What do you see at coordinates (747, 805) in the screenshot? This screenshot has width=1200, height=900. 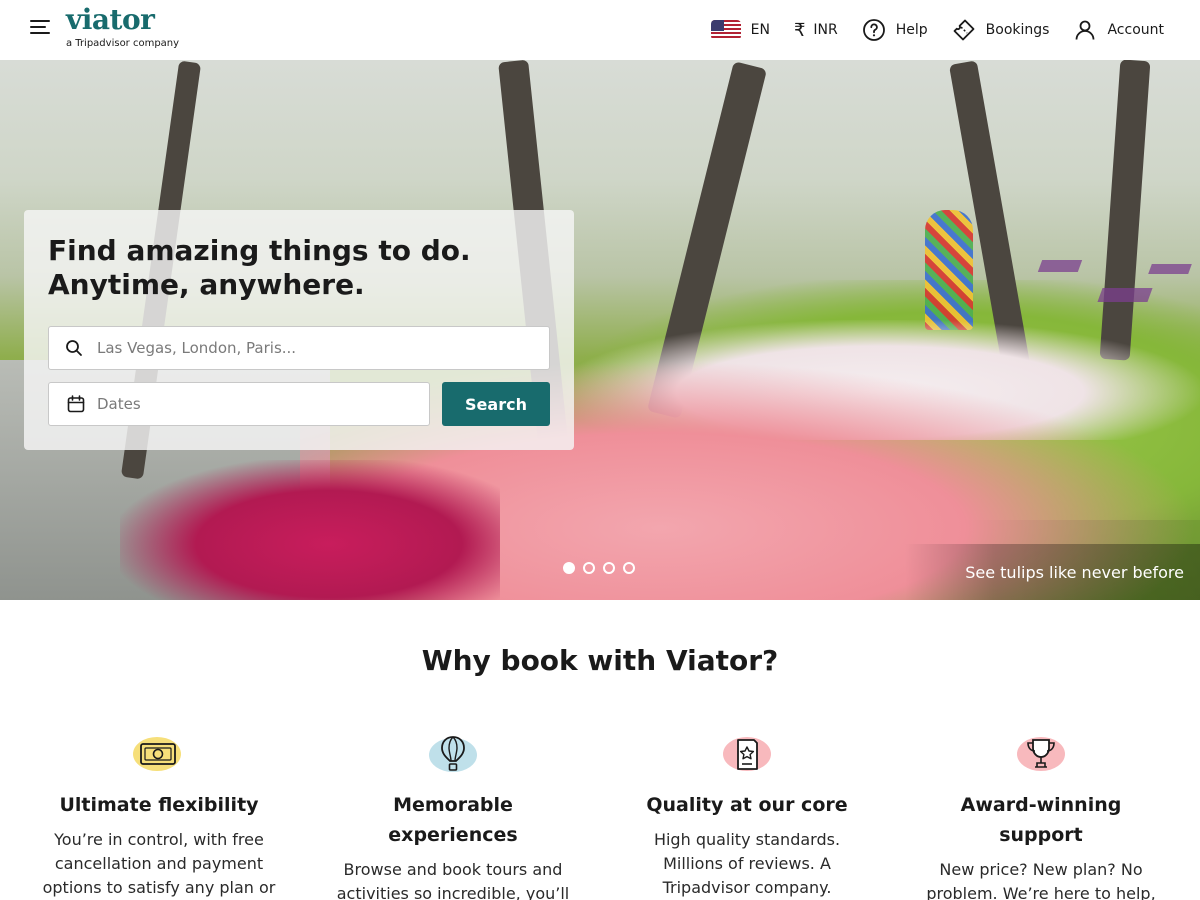 I see `feature-title: Quality at our core` at bounding box center [747, 805].